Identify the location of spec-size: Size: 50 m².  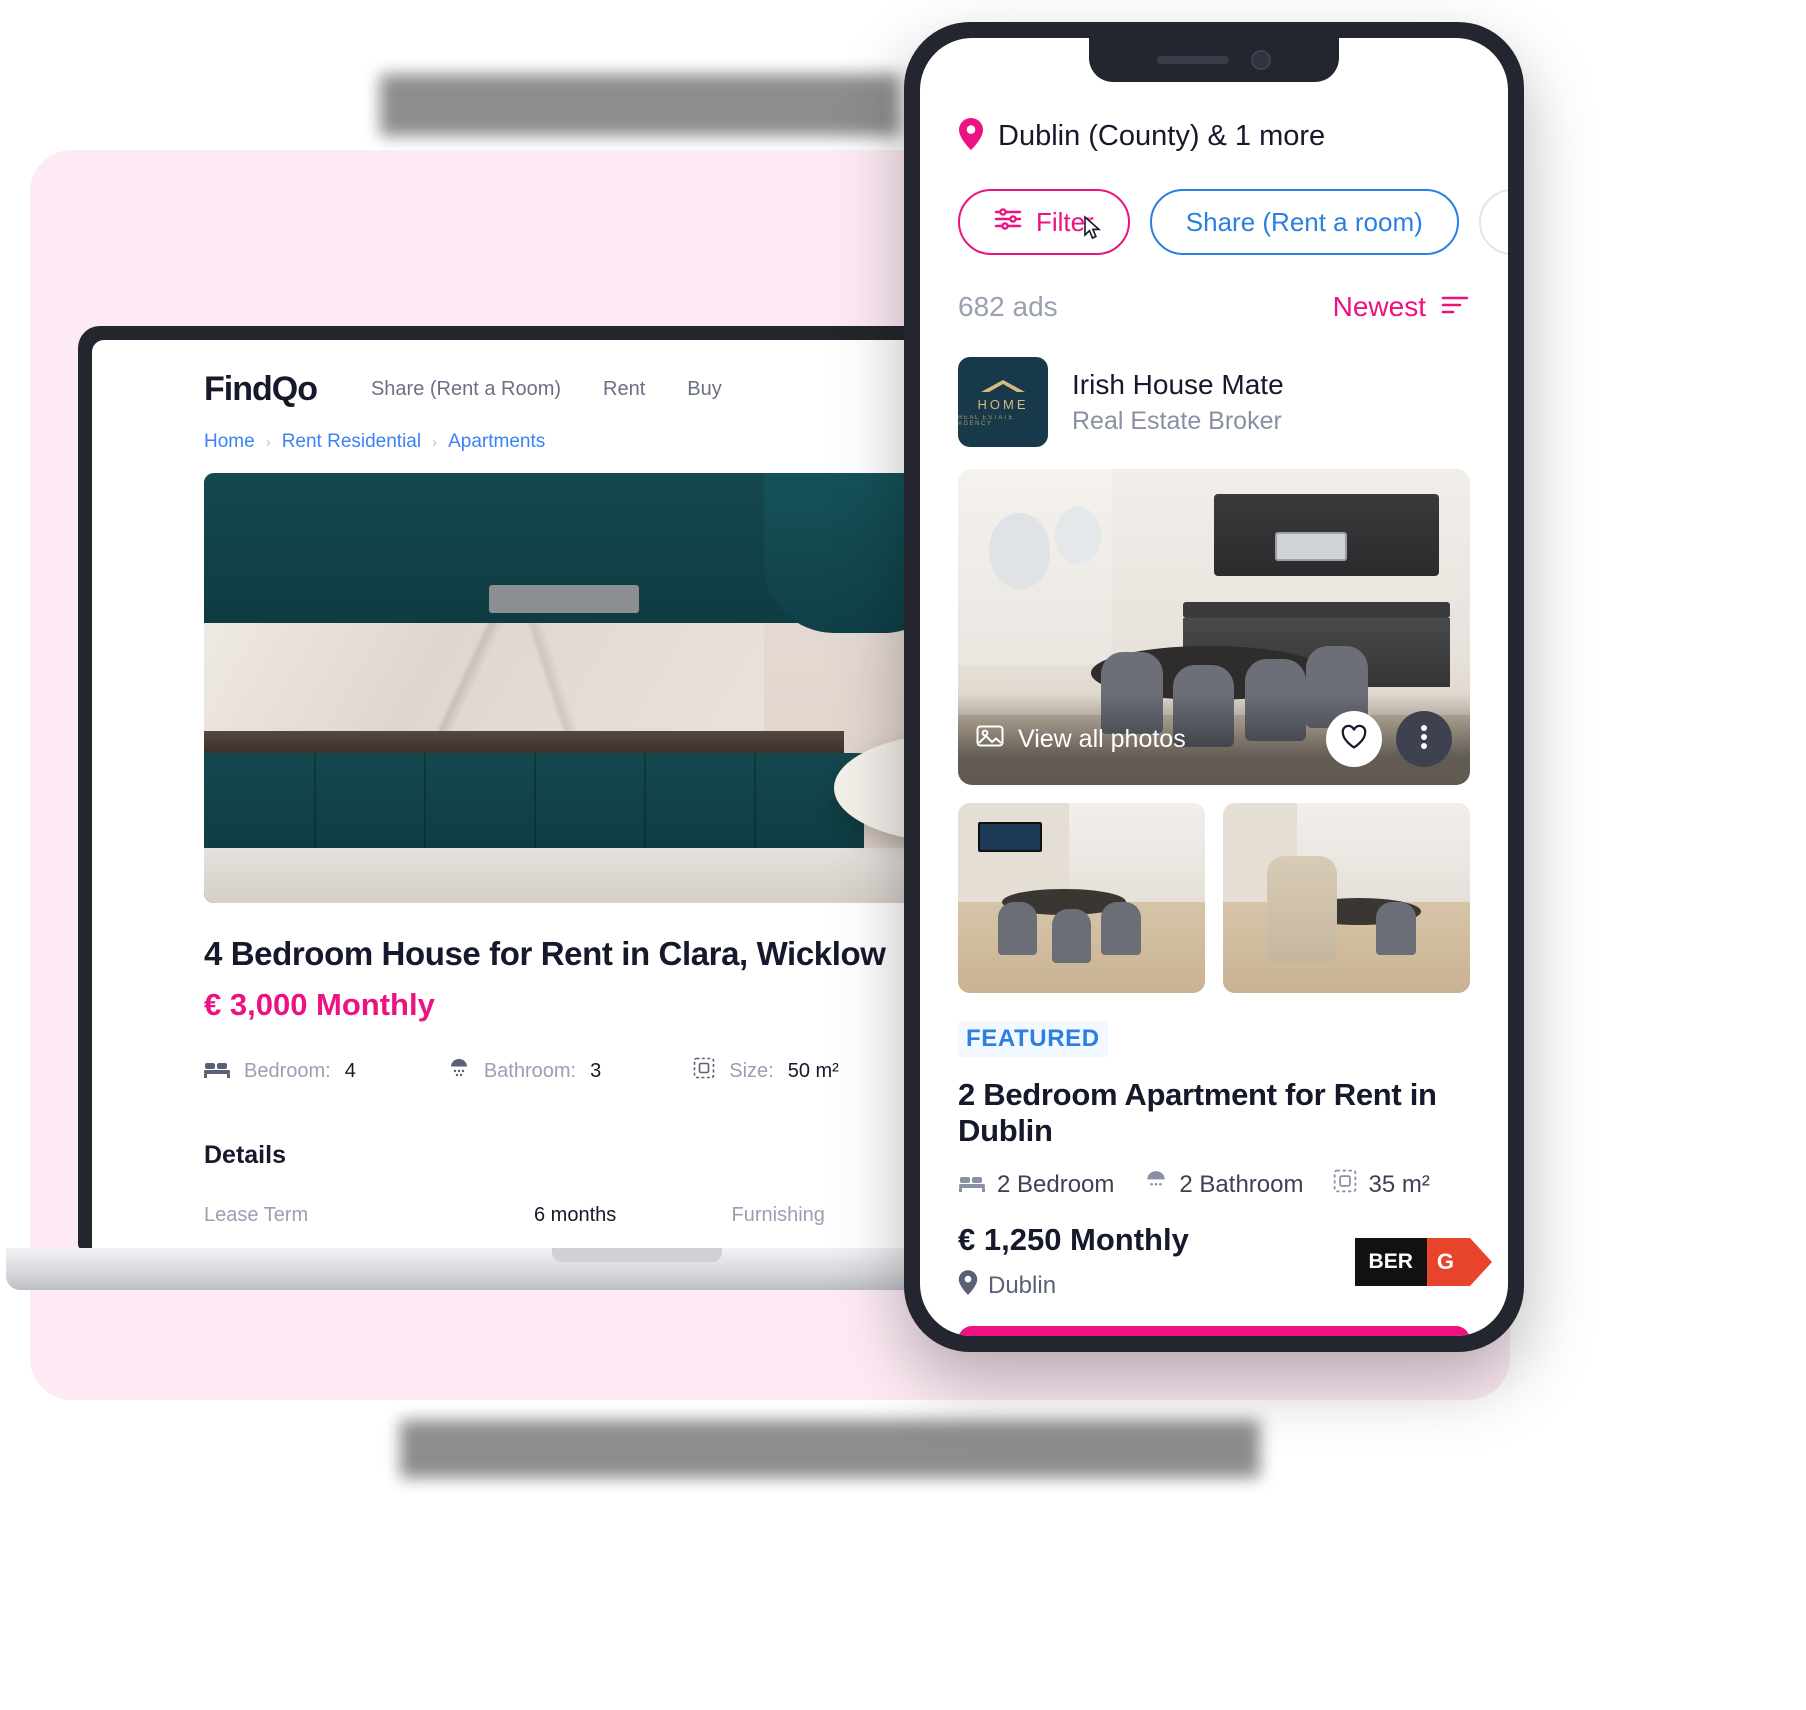
(766, 1071).